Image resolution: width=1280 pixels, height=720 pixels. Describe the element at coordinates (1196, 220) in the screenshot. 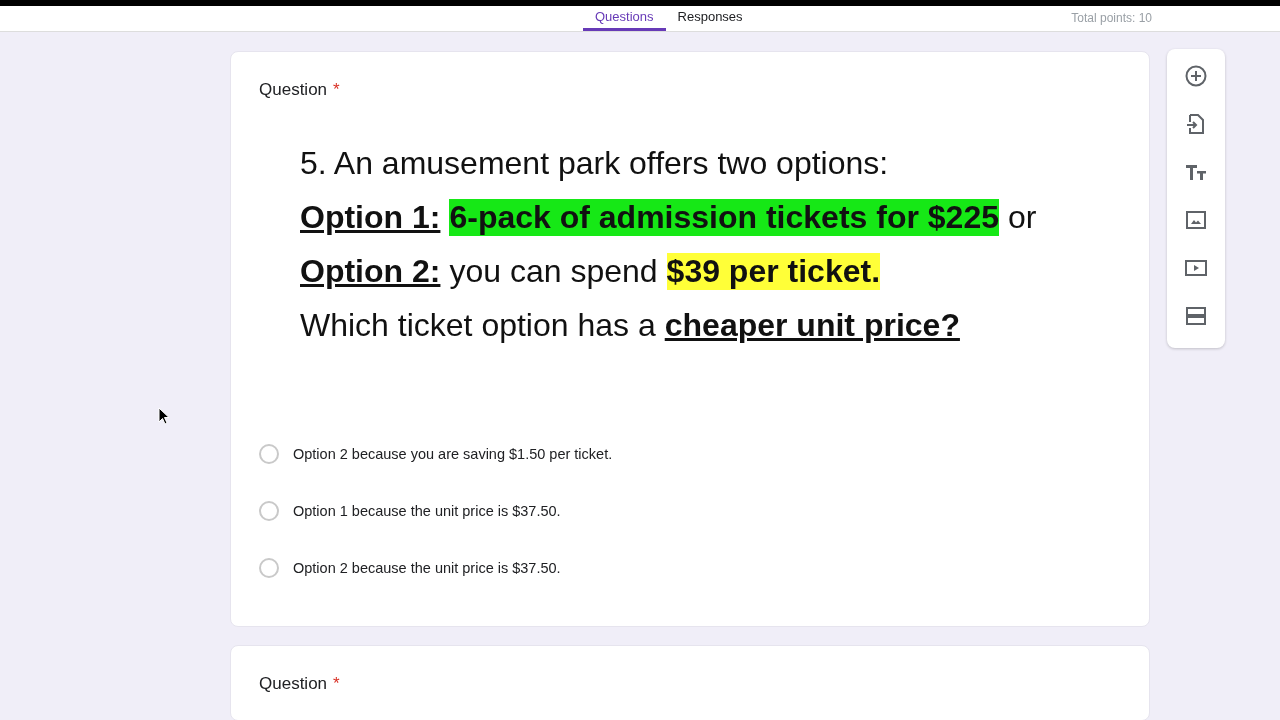

I see `image-icon` at that location.